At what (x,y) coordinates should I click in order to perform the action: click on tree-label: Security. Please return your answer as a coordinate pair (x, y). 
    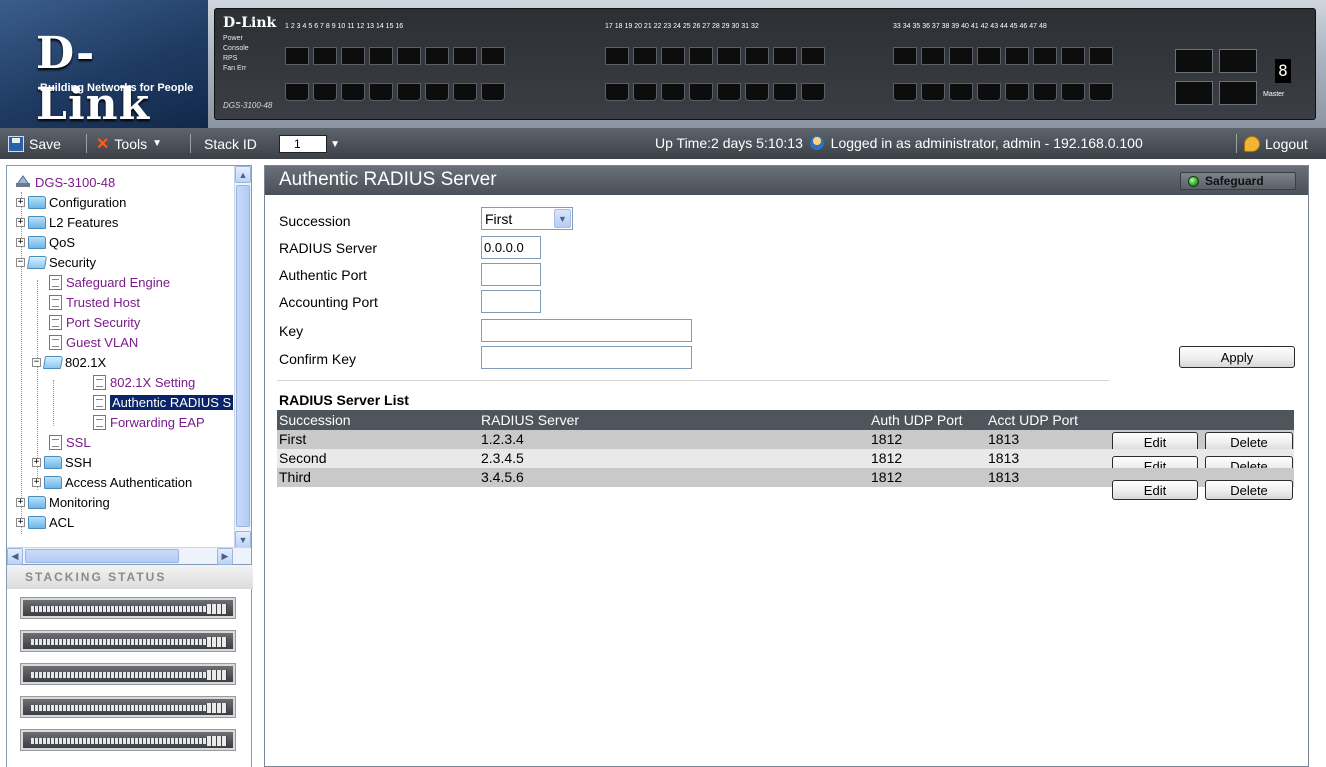
    Looking at the image, I should click on (72, 262).